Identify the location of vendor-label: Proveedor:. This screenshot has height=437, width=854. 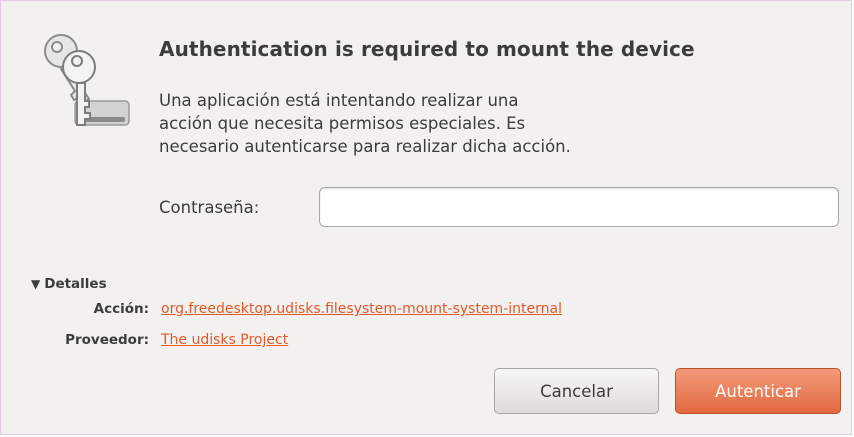
(107, 340).